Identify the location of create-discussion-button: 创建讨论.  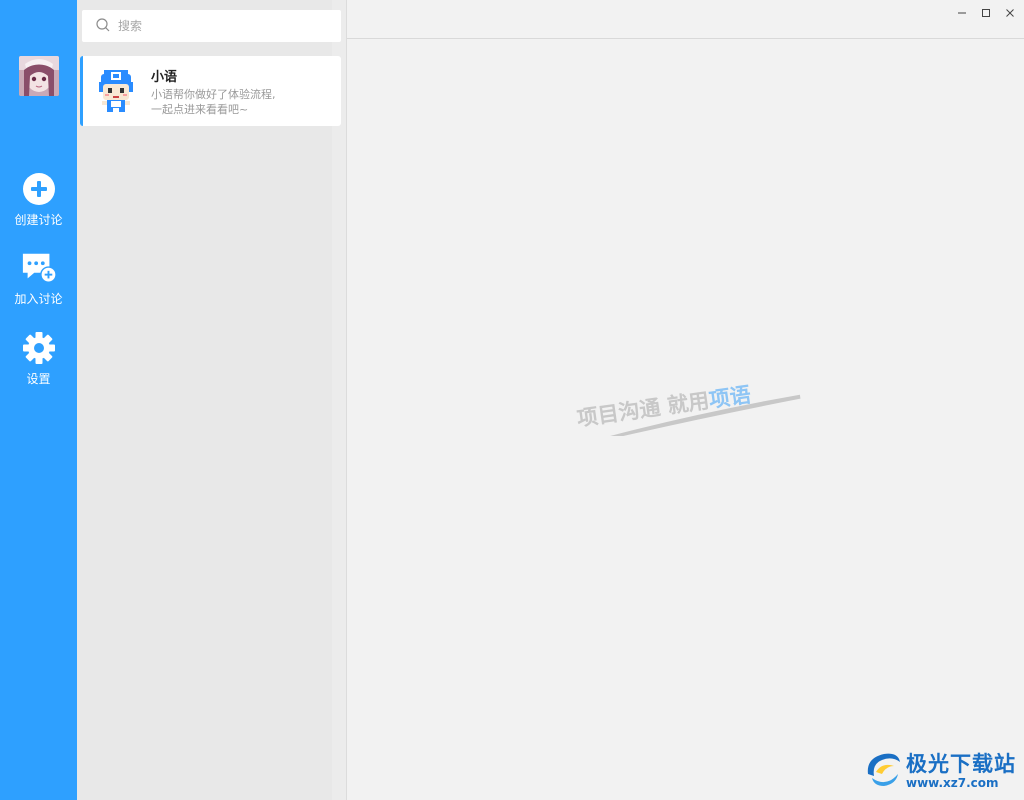
(38, 202).